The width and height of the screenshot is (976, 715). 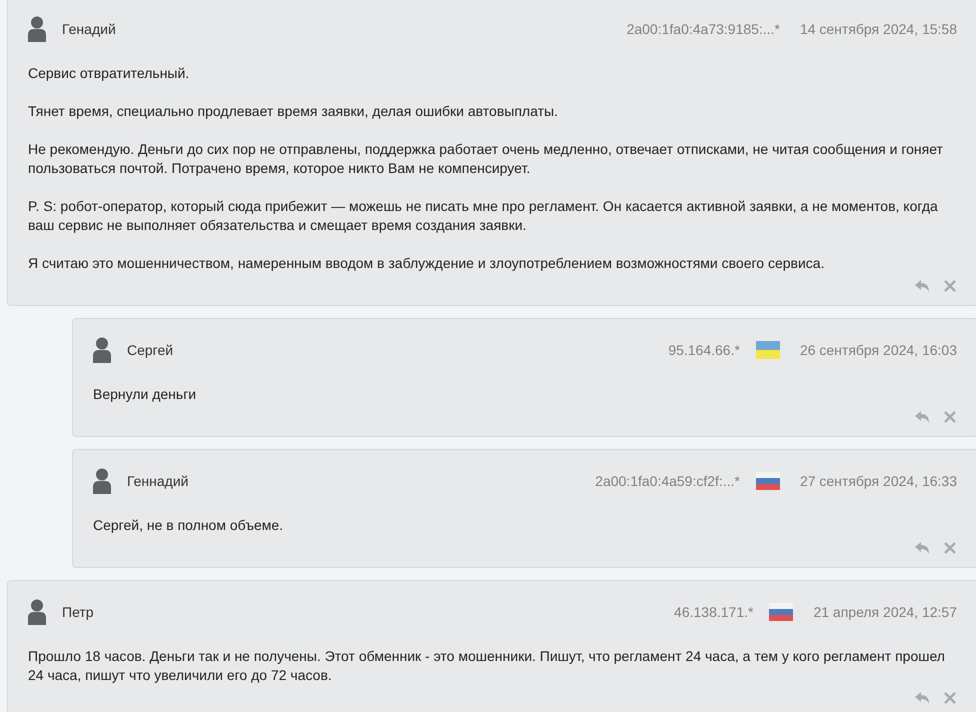 I want to click on author-name: Генадий, so click(x=89, y=29).